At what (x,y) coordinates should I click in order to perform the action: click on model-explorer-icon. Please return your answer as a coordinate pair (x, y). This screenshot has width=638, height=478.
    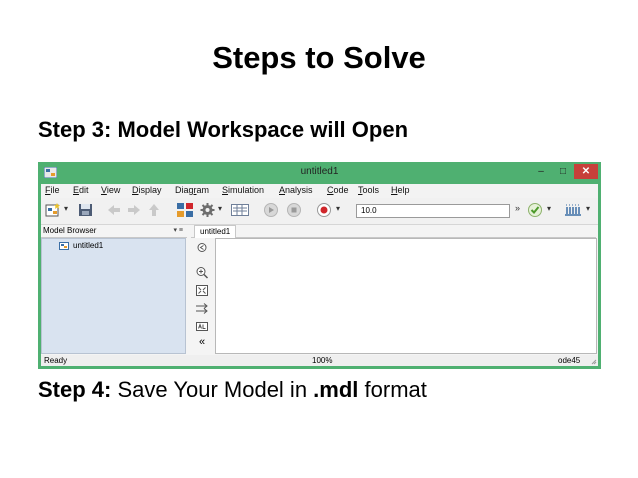
    Looking at the image, I should click on (240, 210).